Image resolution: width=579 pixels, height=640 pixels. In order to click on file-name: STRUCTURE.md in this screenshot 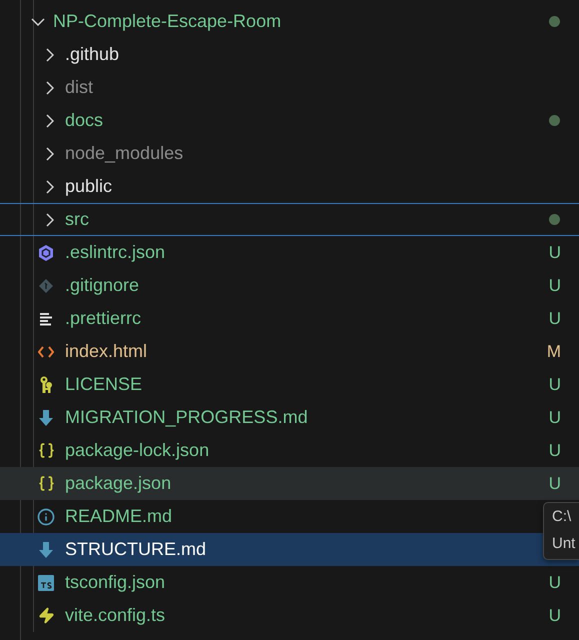, I will do `click(135, 549)`.